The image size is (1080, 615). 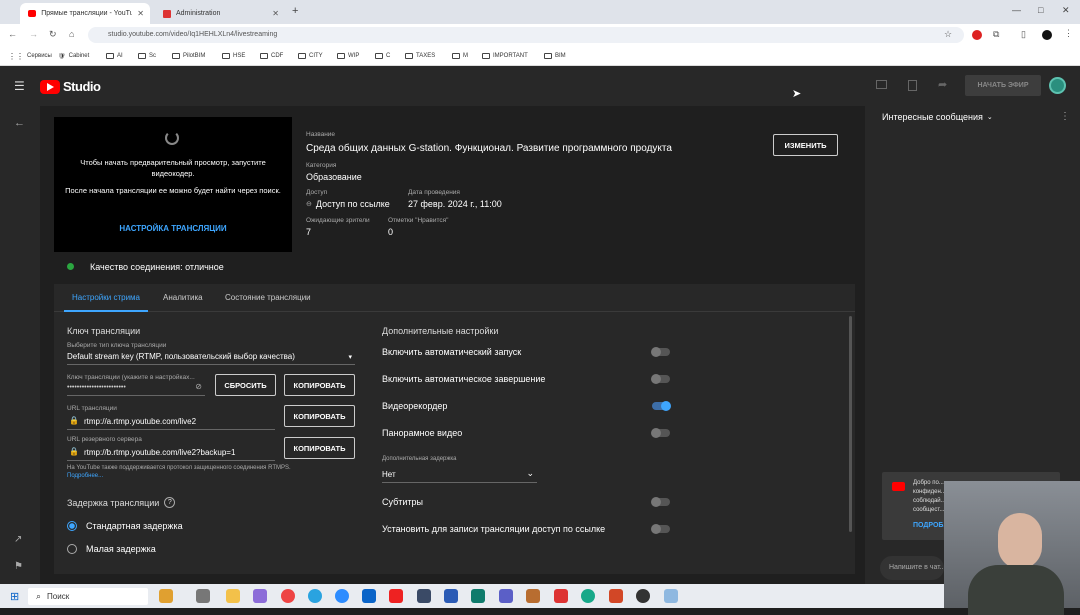 What do you see at coordinates (319, 416) in the screenshot?
I see `copy-url-button: КОПИРОВАТЬ` at bounding box center [319, 416].